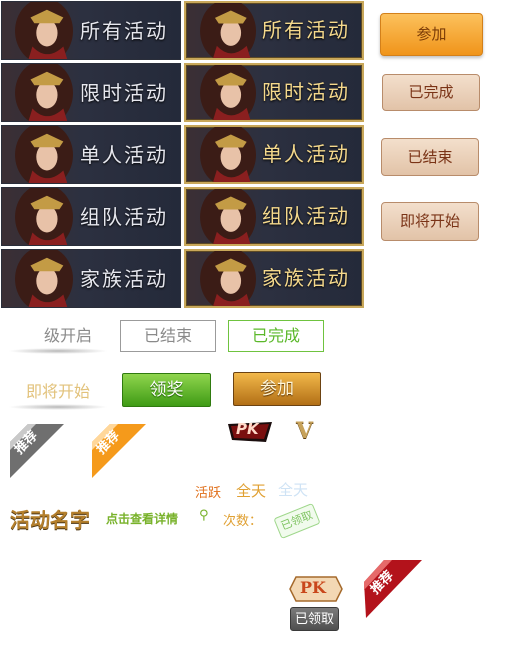  I want to click on tile-all-activities: 所有活动, so click(91, 30).